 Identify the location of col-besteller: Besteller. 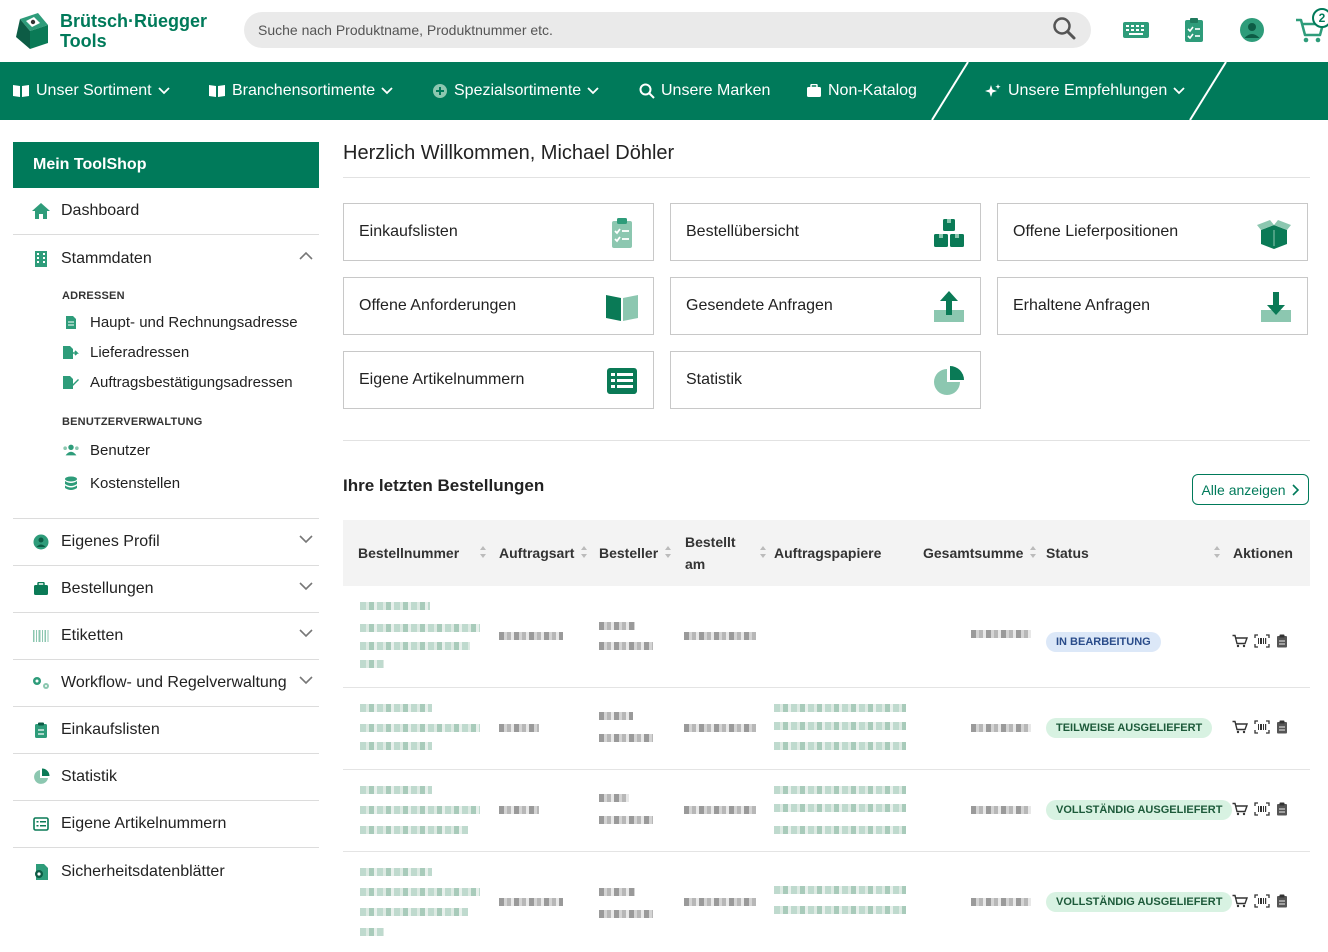
(635, 553).